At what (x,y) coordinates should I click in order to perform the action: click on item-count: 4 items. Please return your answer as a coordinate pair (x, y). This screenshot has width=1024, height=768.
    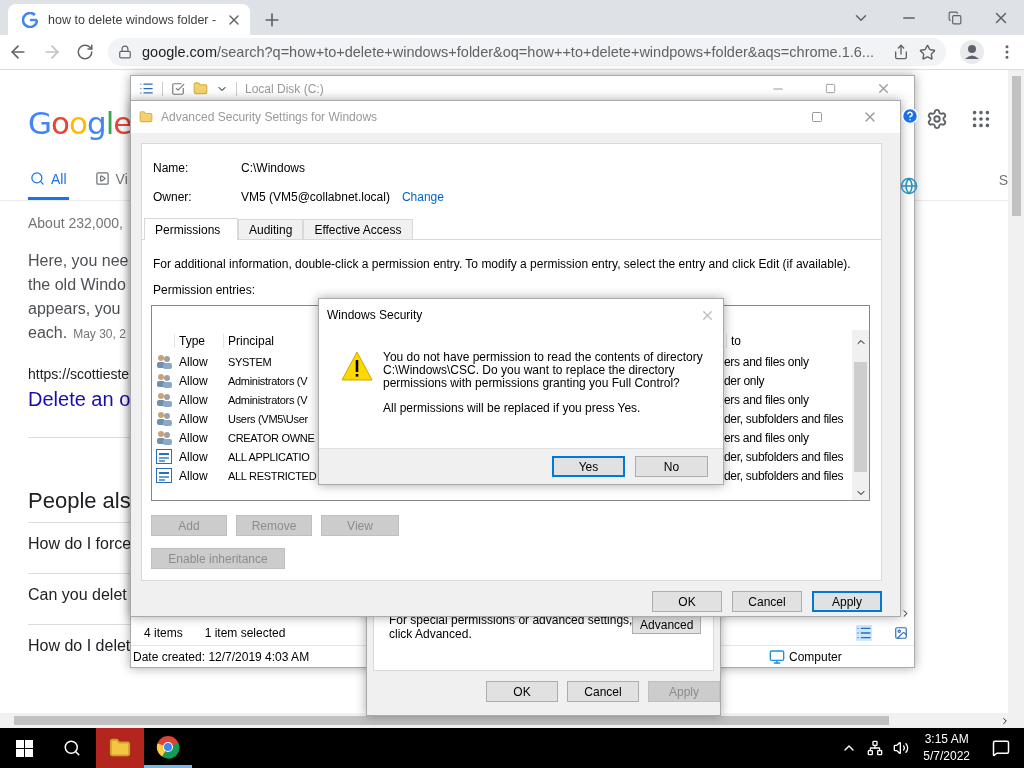
    Looking at the image, I should click on (163, 633).